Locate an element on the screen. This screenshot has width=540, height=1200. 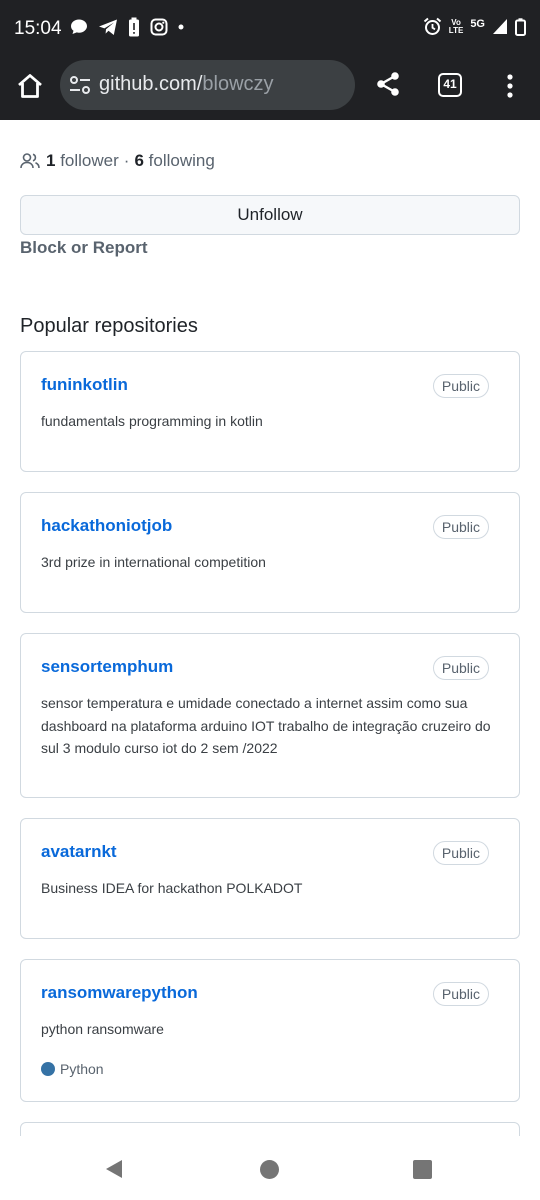
alarm-icon is located at coordinates (432, 26).